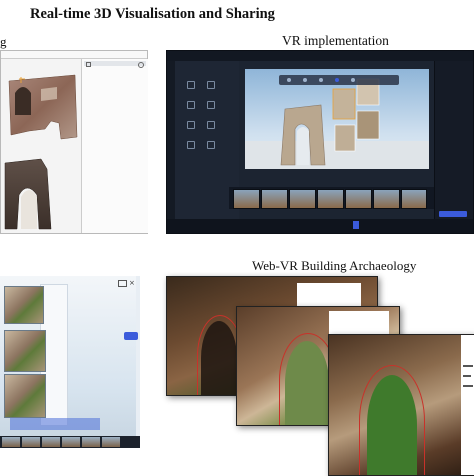 Image resolution: width=474 pixels, height=476 pixels. Describe the element at coordinates (453, 147) in the screenshot. I see `editor-inspector-panel` at that location.